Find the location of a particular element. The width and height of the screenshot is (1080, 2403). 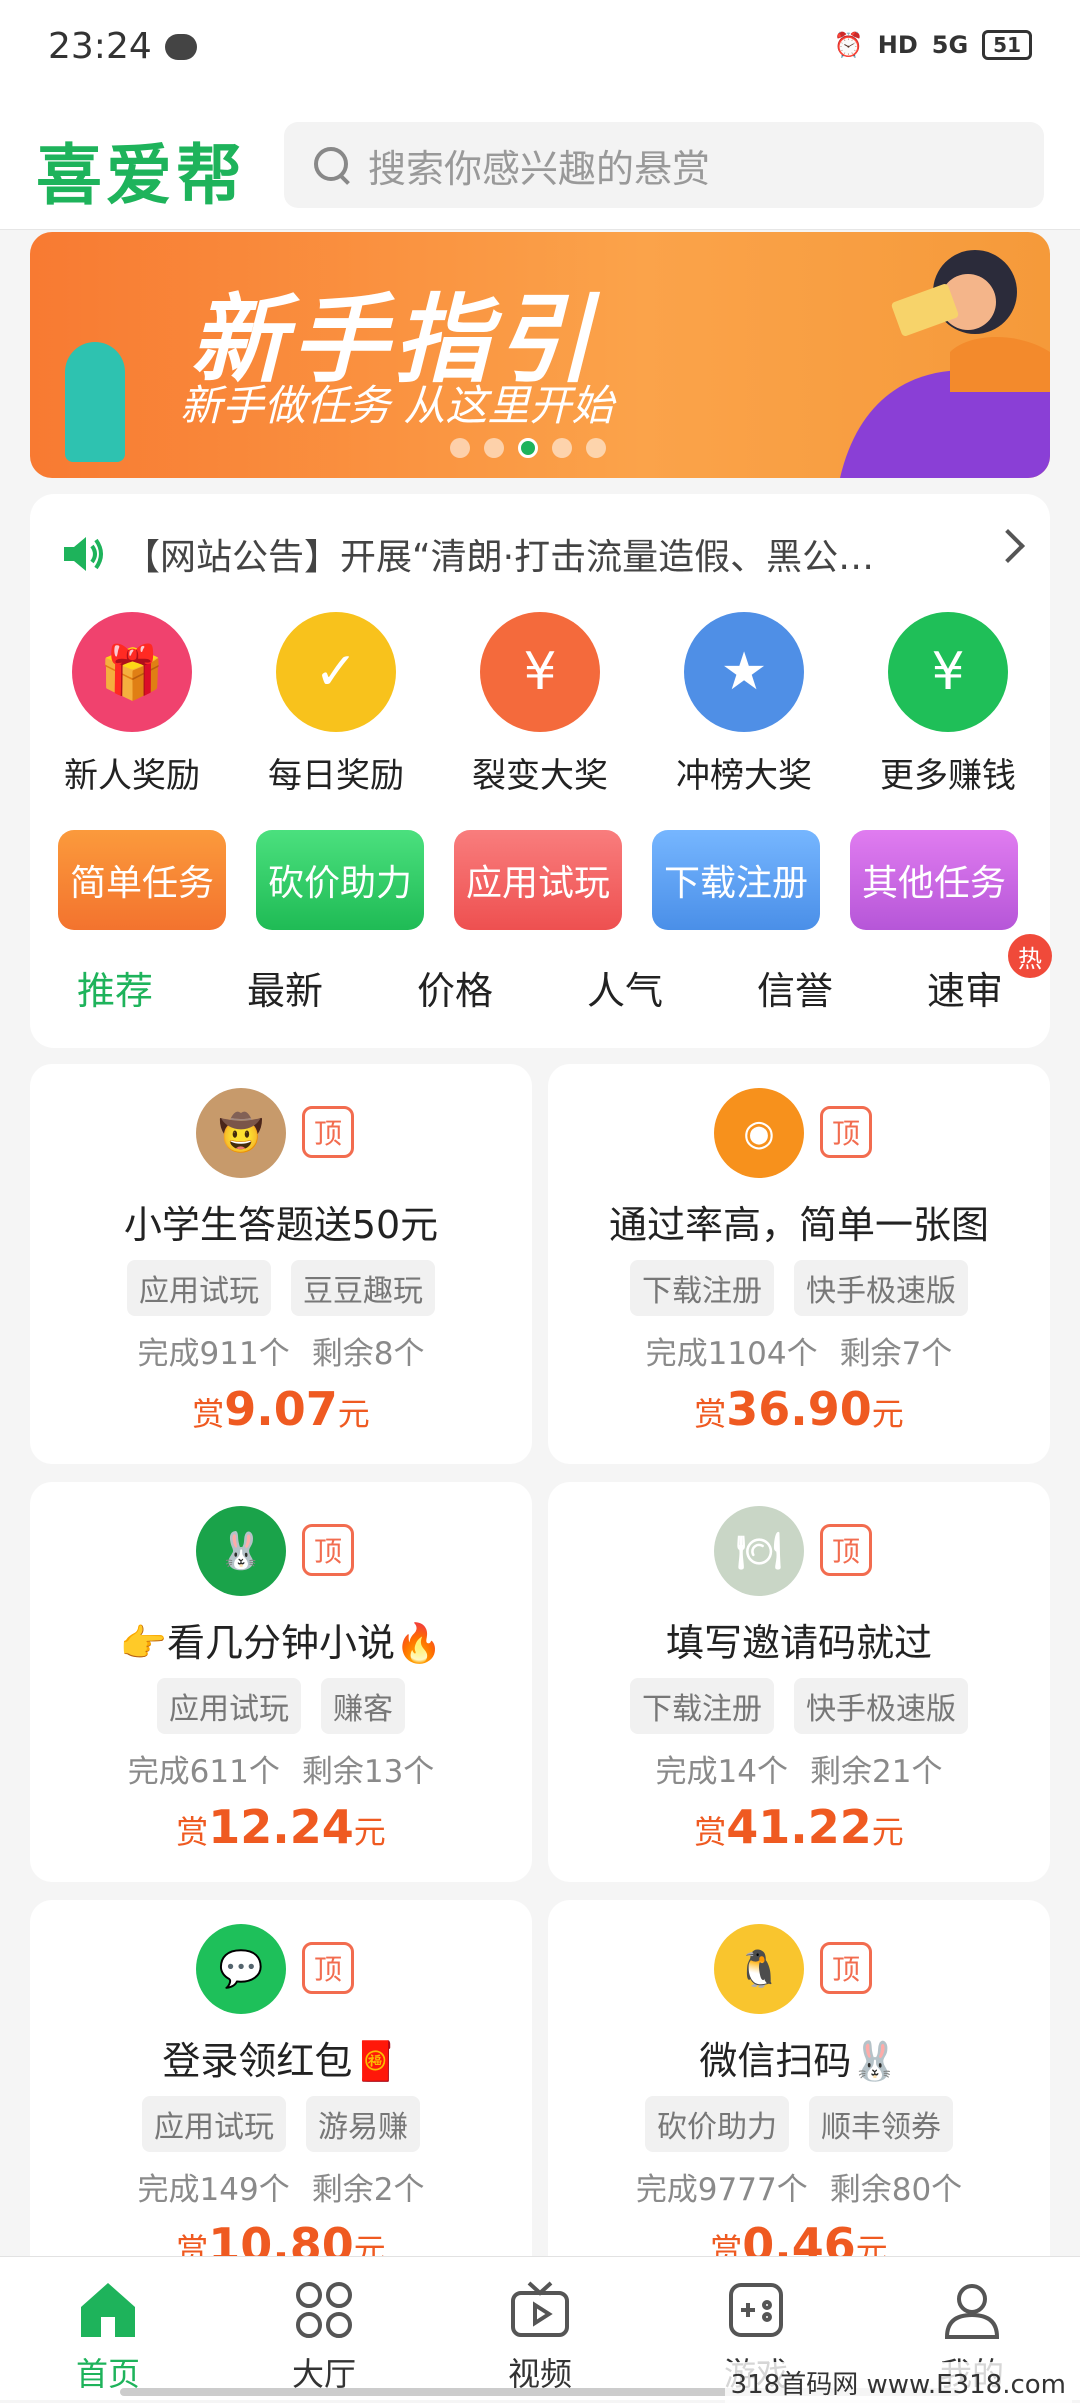

category-button: 其他任务 is located at coordinates (934, 880).